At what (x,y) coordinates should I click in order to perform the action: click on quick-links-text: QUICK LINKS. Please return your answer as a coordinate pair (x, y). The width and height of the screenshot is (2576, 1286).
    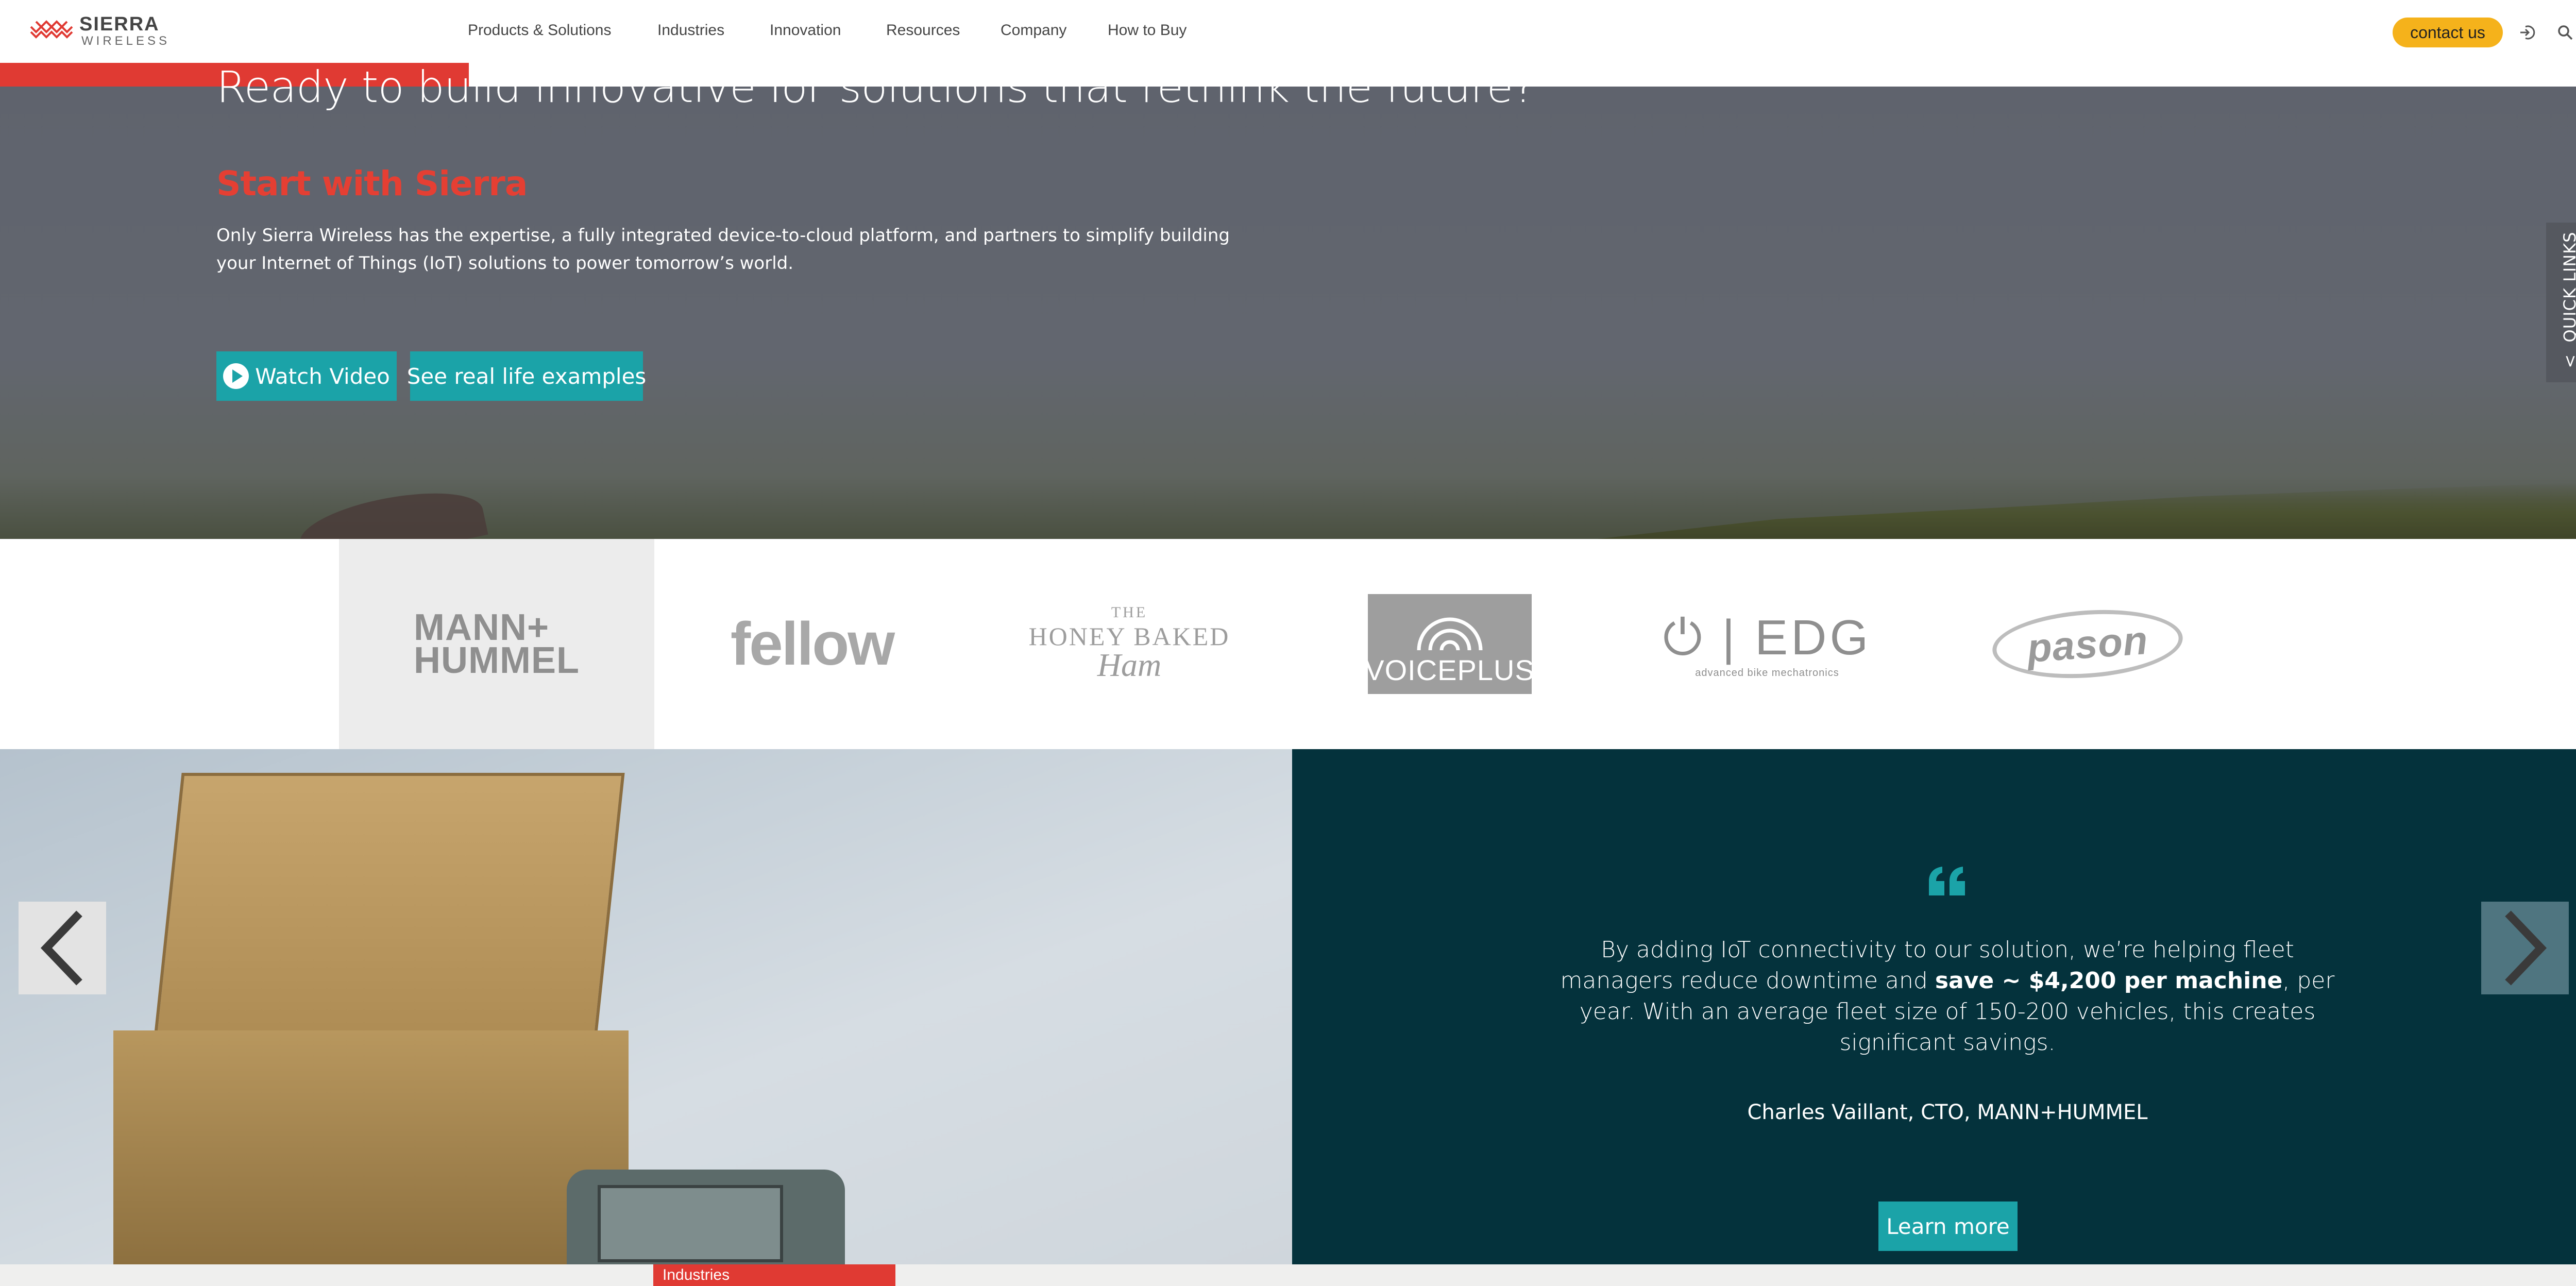
    Looking at the image, I should click on (2568, 287).